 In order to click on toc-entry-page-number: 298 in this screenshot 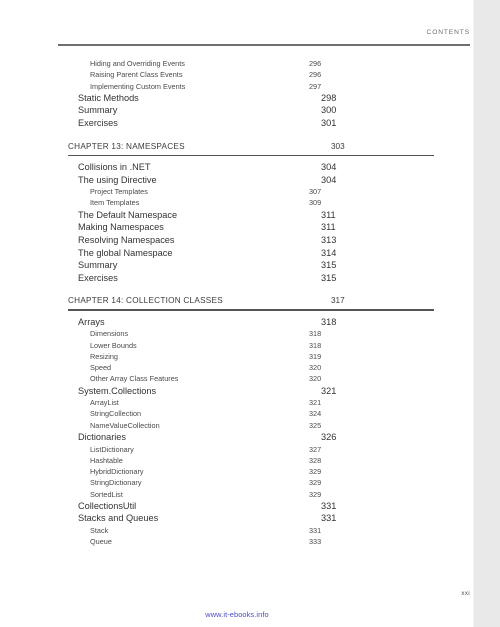, I will do `click(329, 97)`.